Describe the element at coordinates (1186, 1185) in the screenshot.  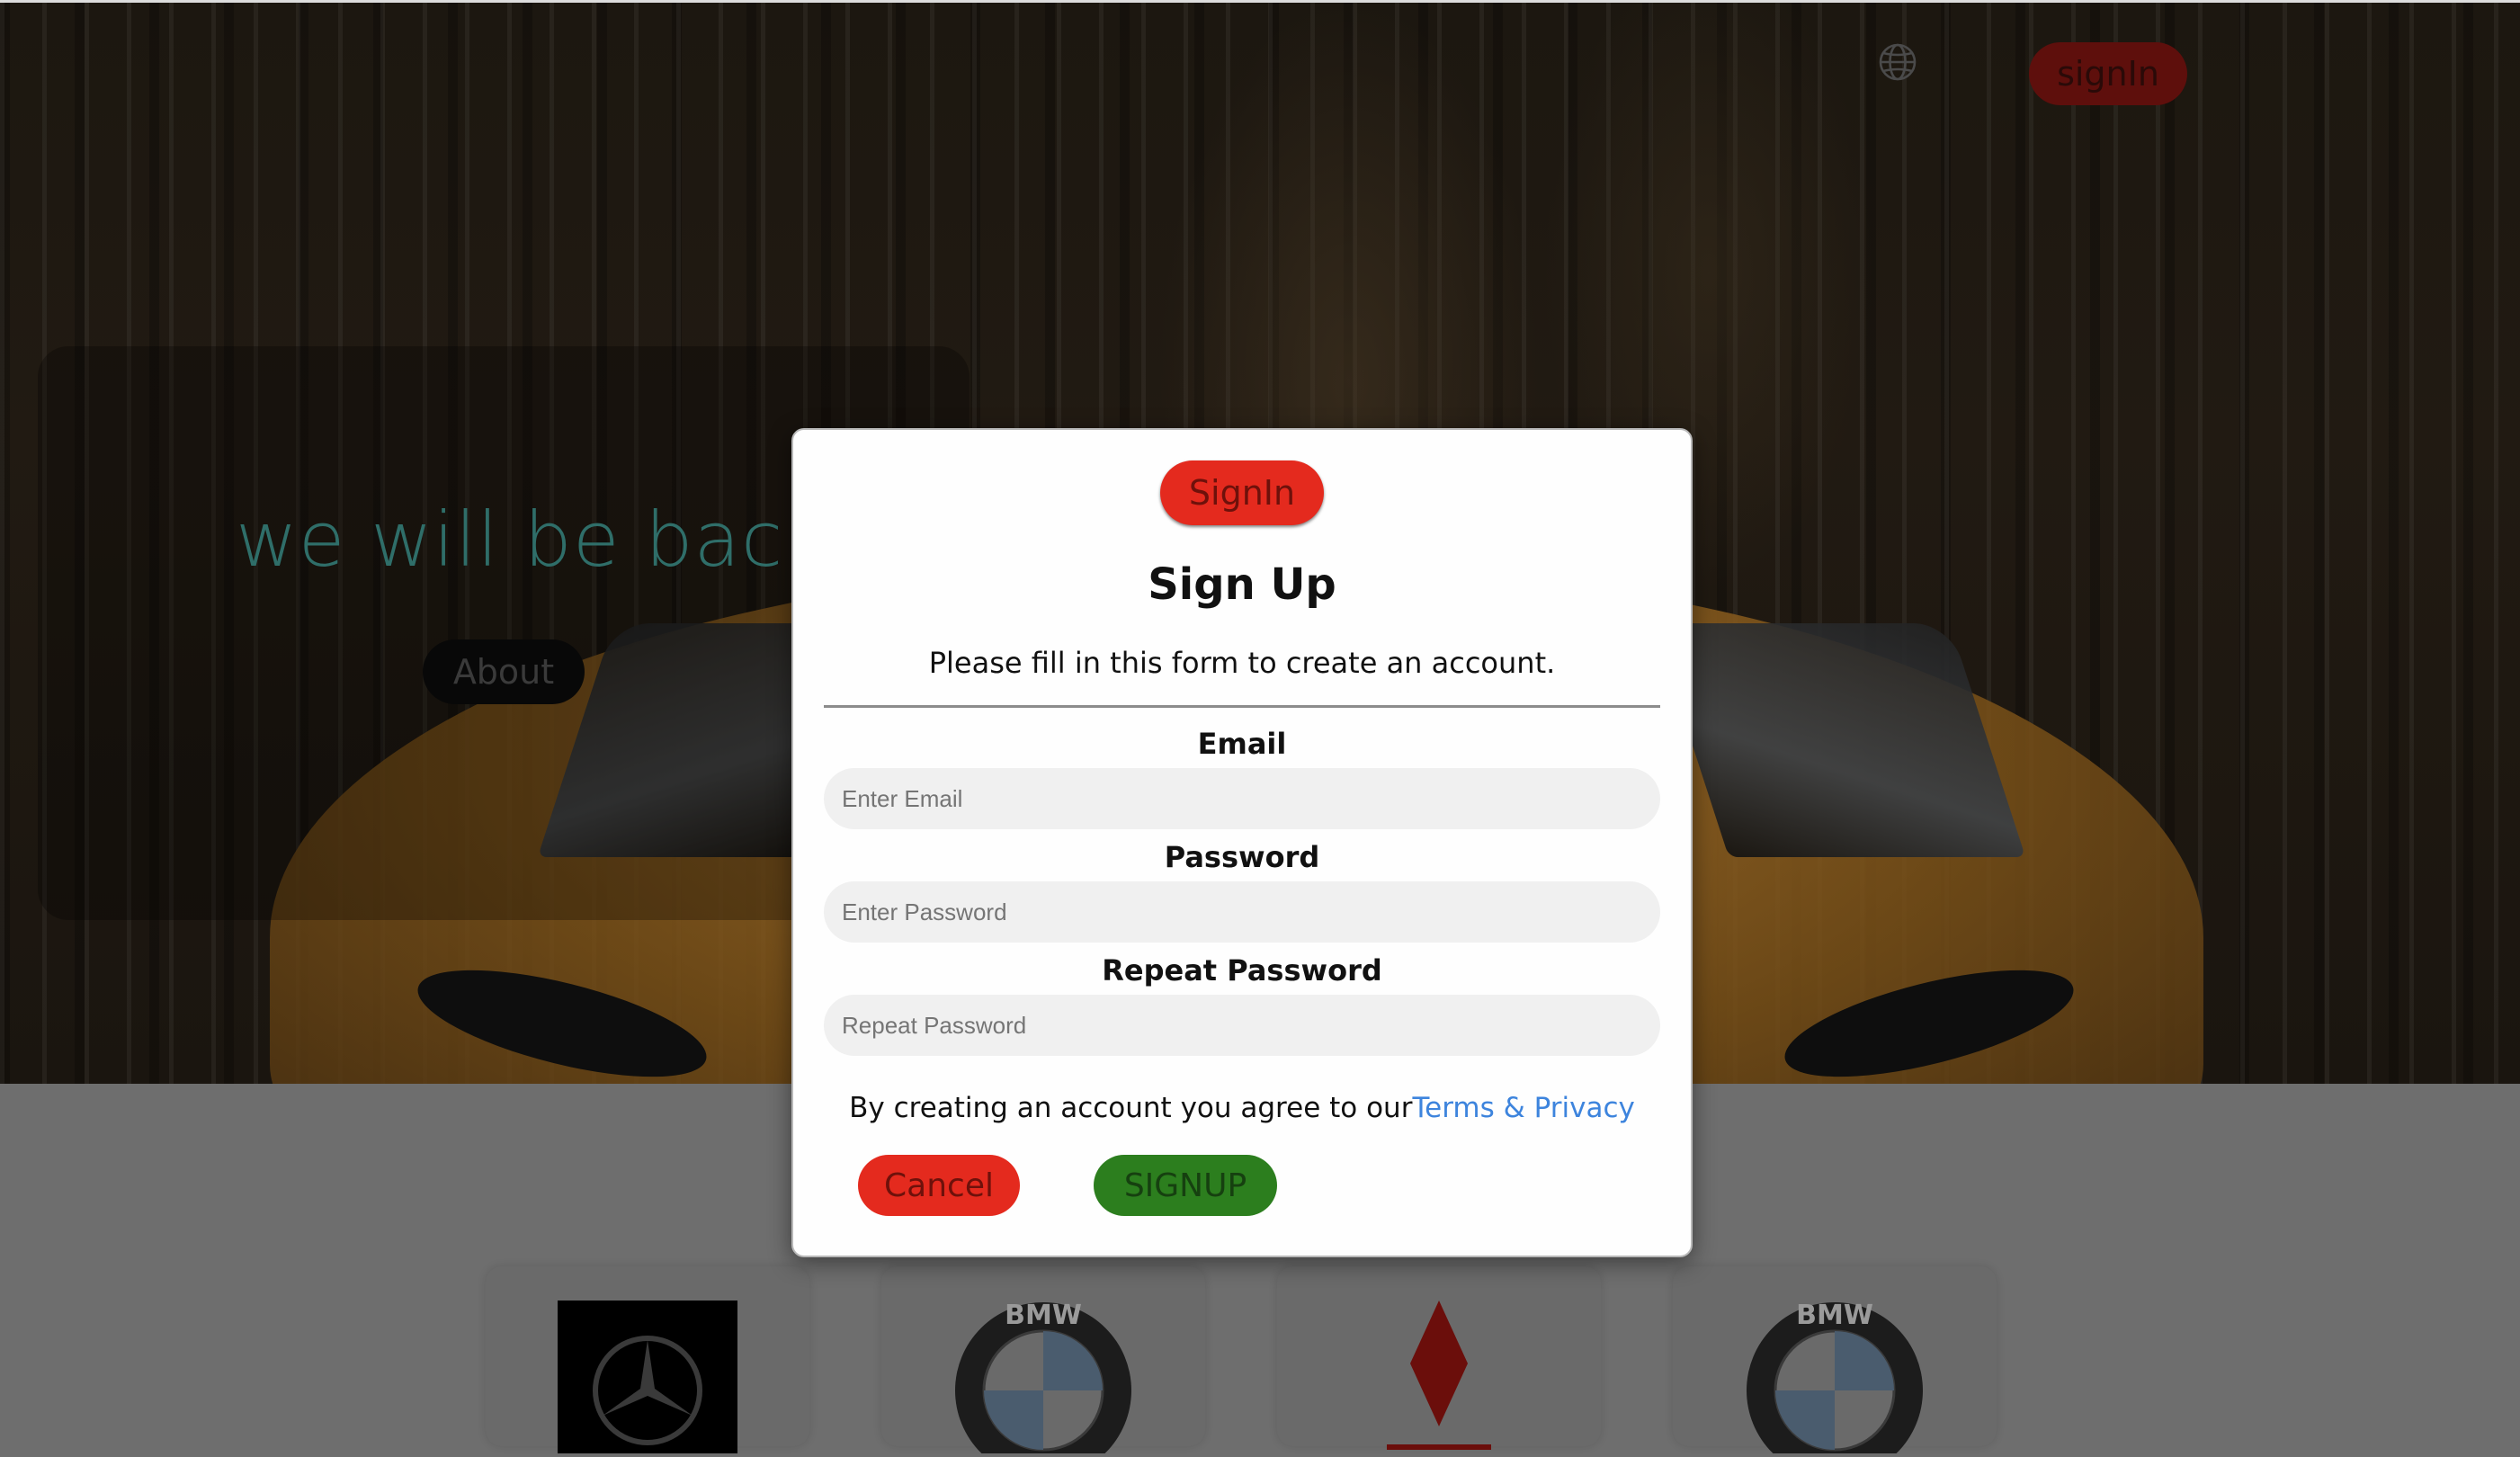
I see `signup-button: SIGNUP` at that location.